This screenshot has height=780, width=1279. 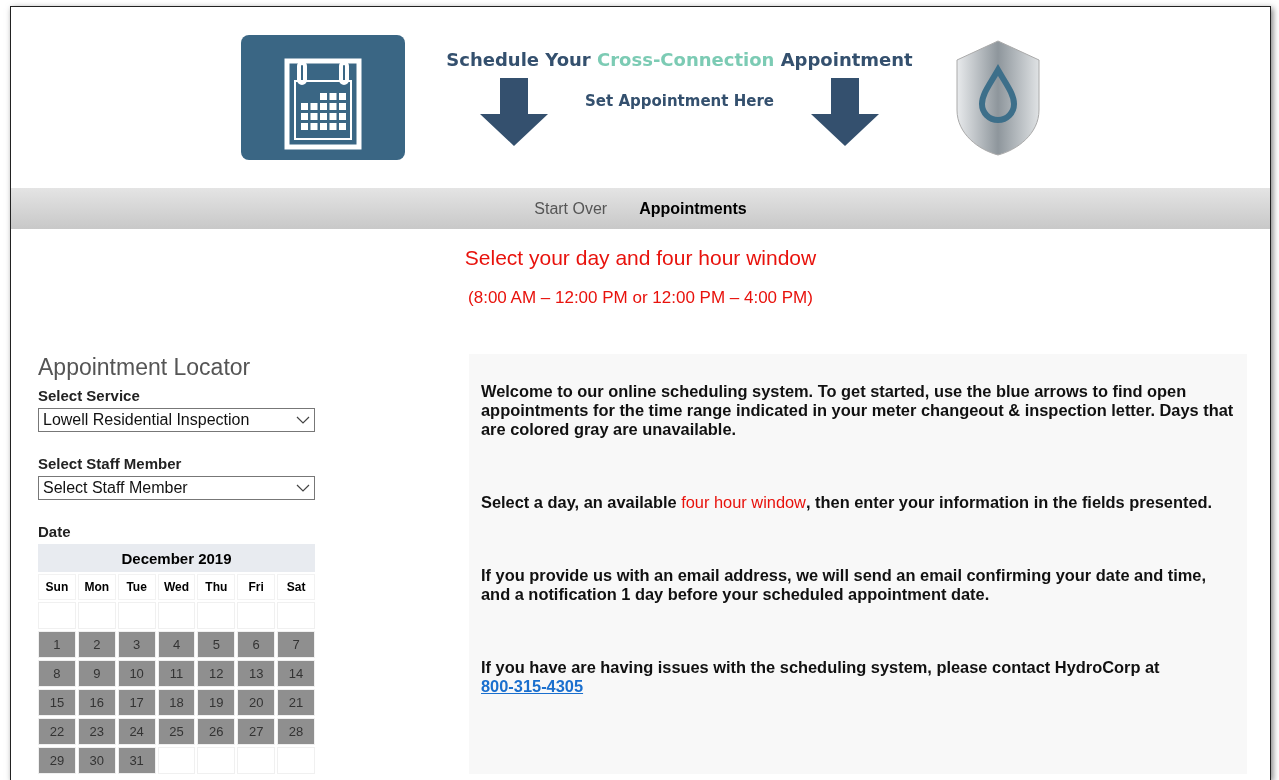 What do you see at coordinates (176, 488) in the screenshot?
I see `staff-select: Select Staff Member` at bounding box center [176, 488].